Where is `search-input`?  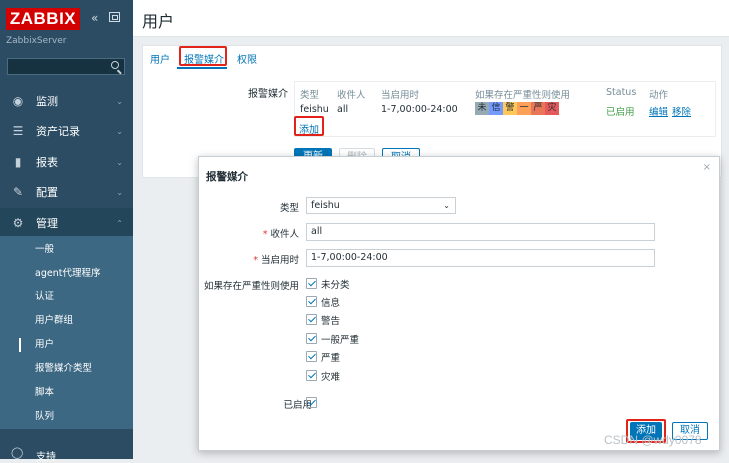
search-input is located at coordinates (66, 66).